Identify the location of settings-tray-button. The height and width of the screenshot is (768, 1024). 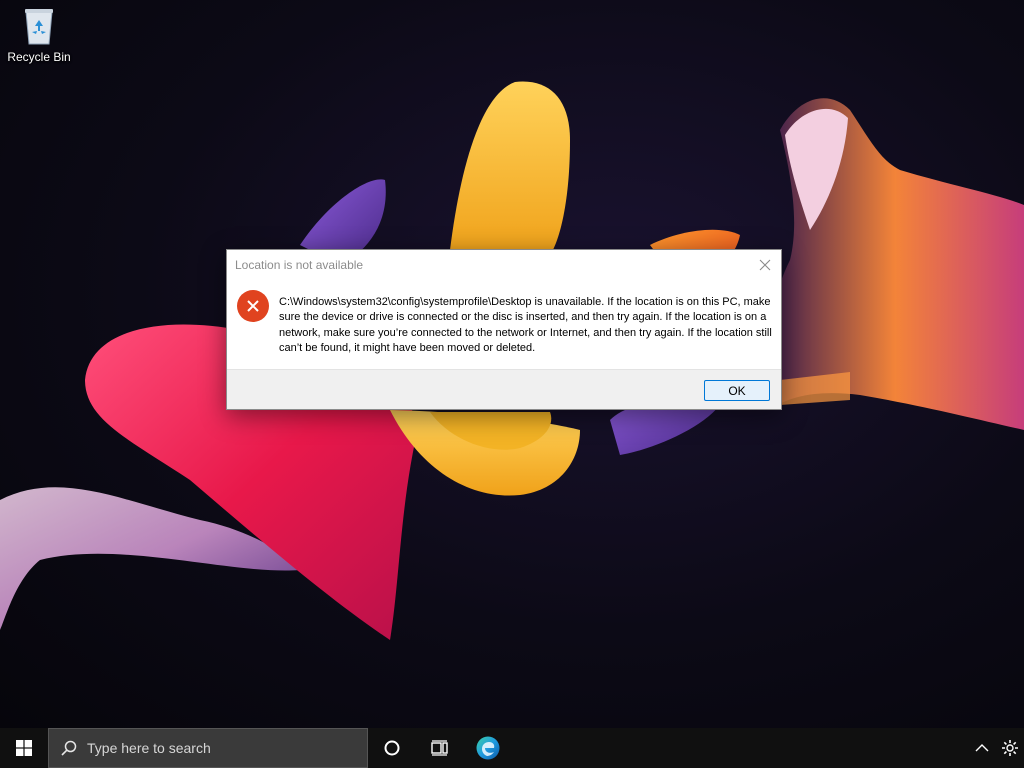
(1010, 748).